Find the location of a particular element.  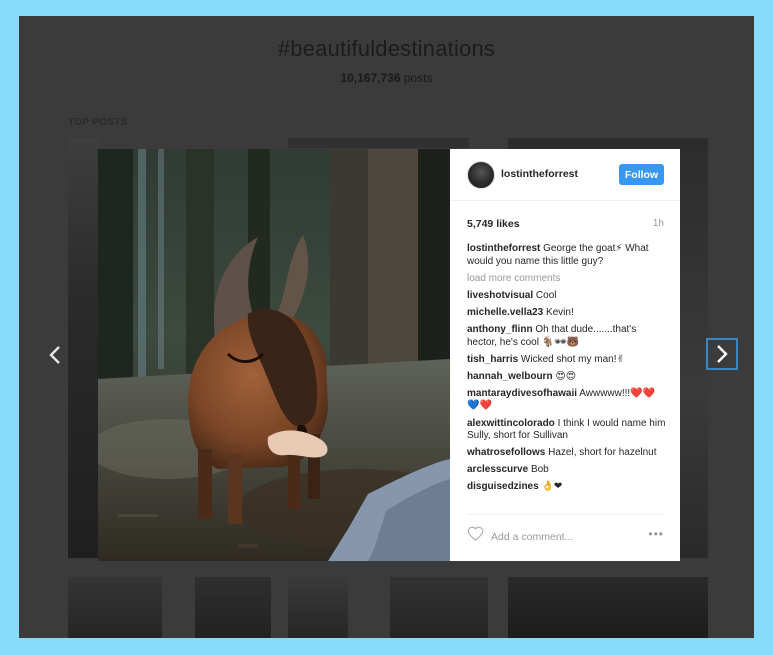

comment-item: hannah_welbourn 😍😍 is located at coordinates (567, 377).